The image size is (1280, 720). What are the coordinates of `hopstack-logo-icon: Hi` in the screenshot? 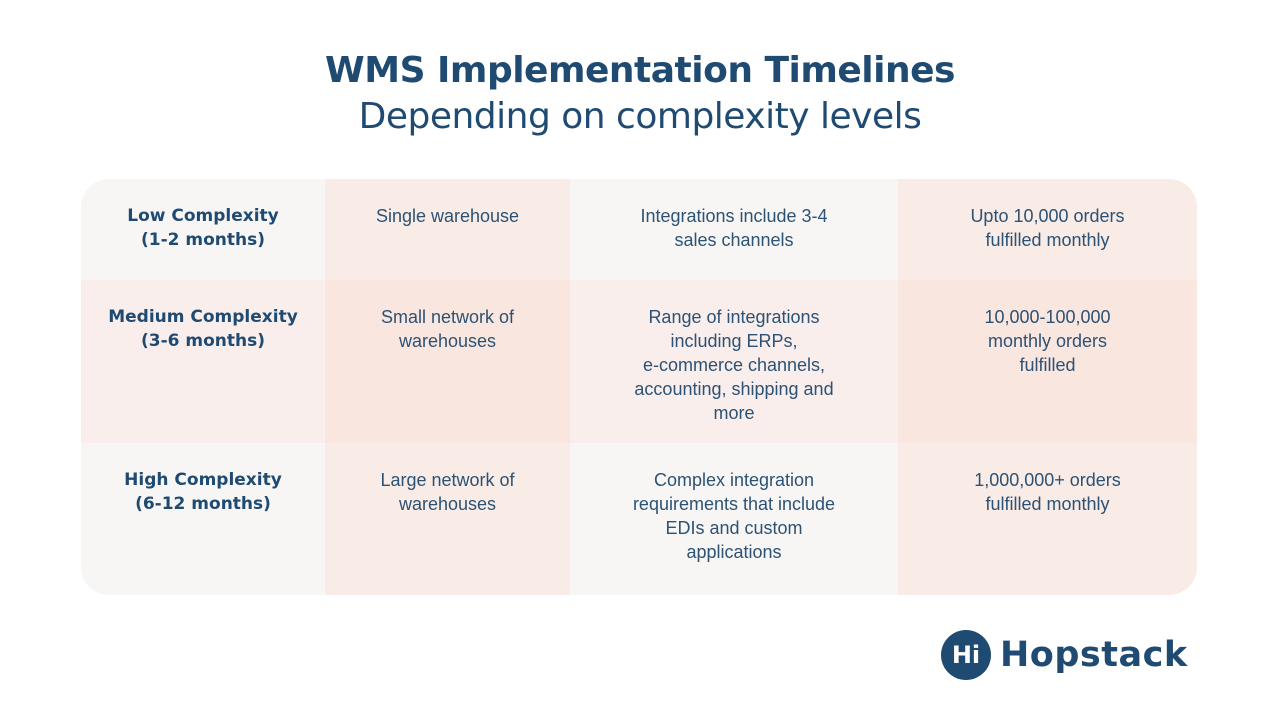 It's located at (966, 655).